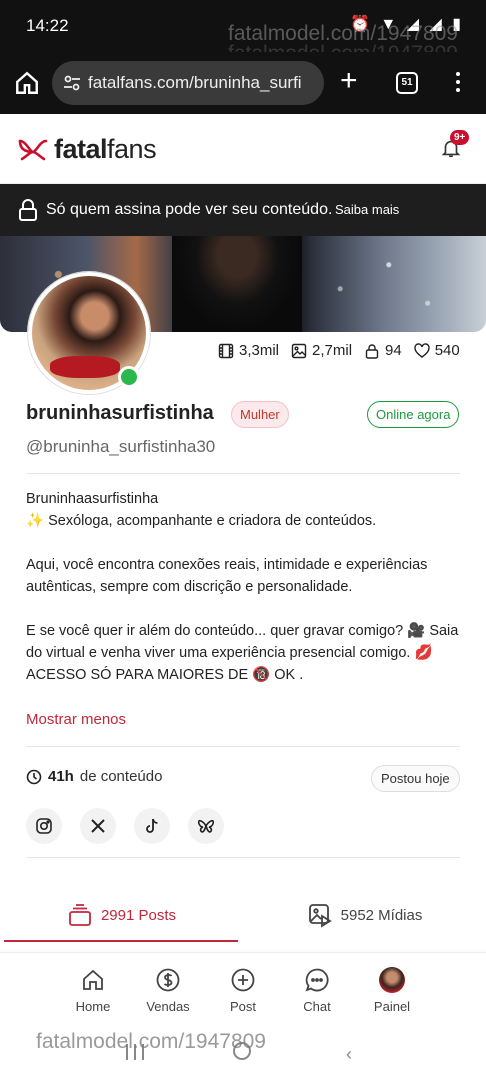 Image resolution: width=486 pixels, height=1080 pixels. I want to click on watermark-bottom: fatalmodel.com/1947809, so click(151, 1041).